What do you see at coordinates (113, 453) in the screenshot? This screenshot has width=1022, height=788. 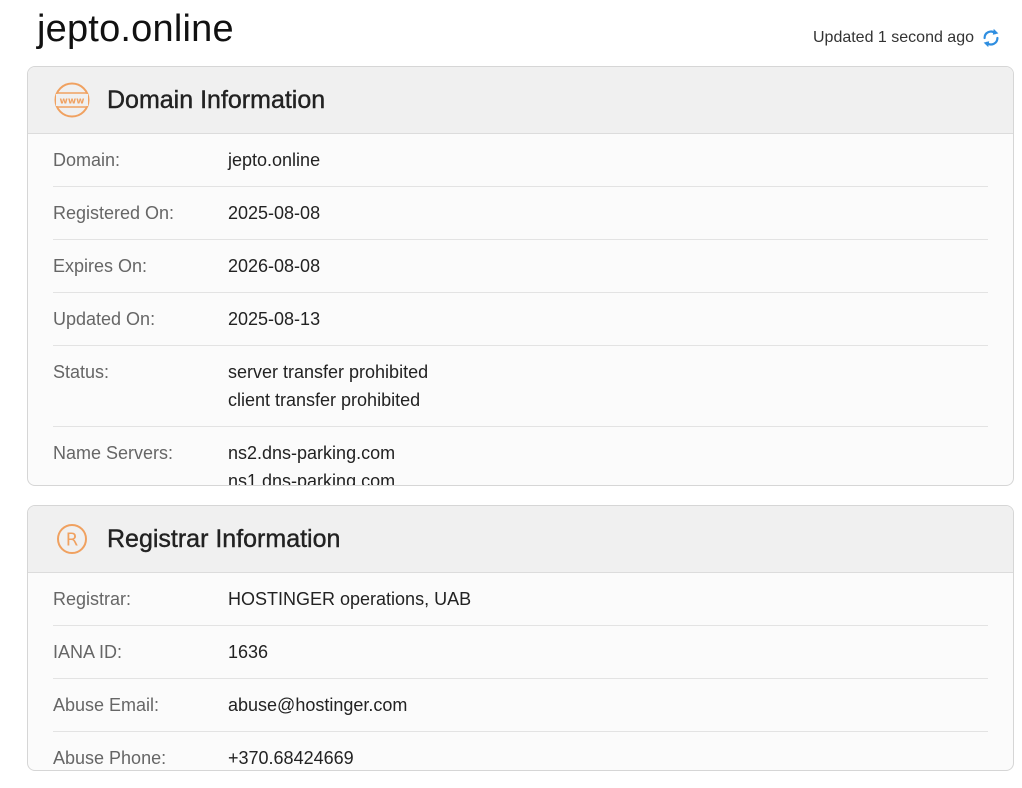 I see `row-label: Name Servers:` at bounding box center [113, 453].